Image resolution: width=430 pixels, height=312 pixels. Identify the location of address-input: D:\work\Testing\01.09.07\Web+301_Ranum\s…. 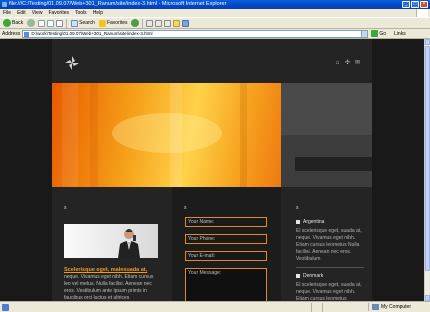
(192, 33).